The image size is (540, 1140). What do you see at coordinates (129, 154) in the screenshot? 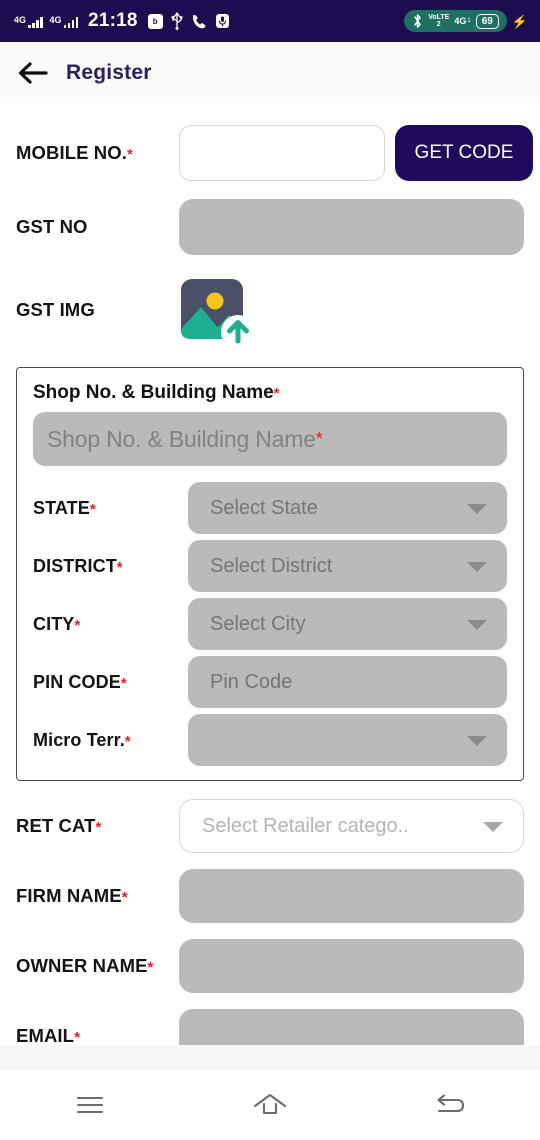
I see `required-asterisk: *` at bounding box center [129, 154].